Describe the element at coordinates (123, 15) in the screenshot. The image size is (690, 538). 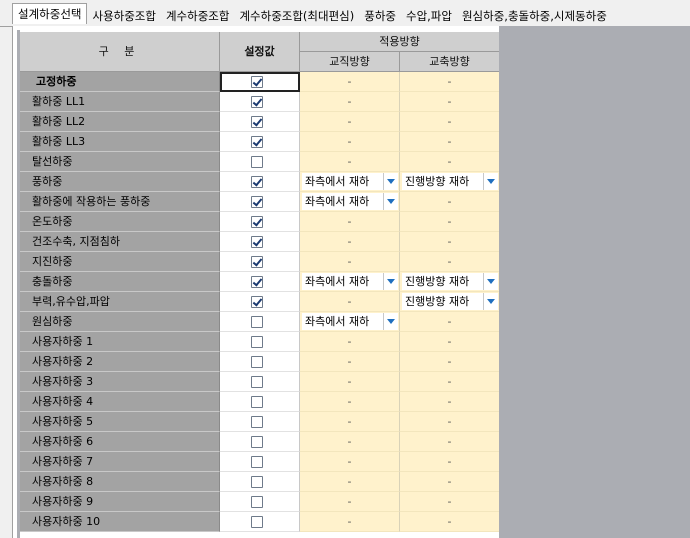
I see `tab-2: 사용하중조합` at that location.